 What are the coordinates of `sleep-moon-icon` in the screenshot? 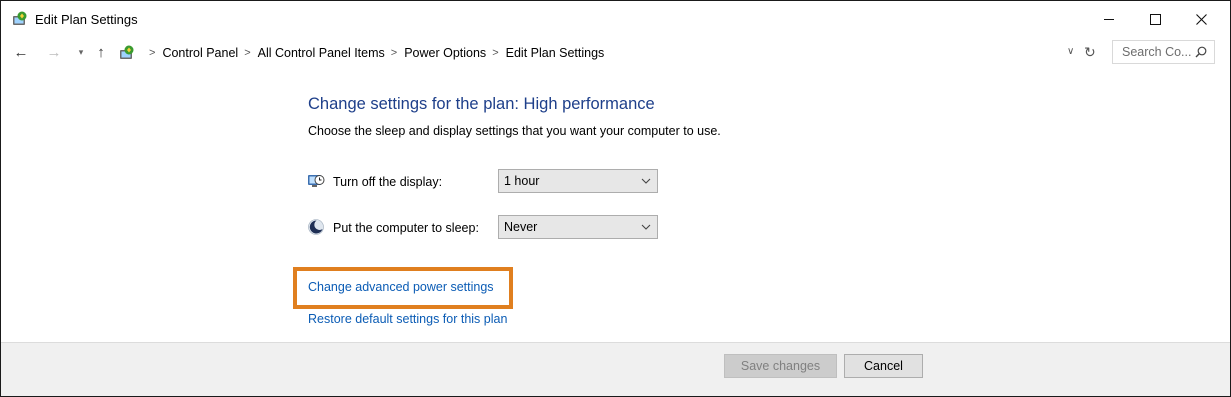 It's located at (316, 227).